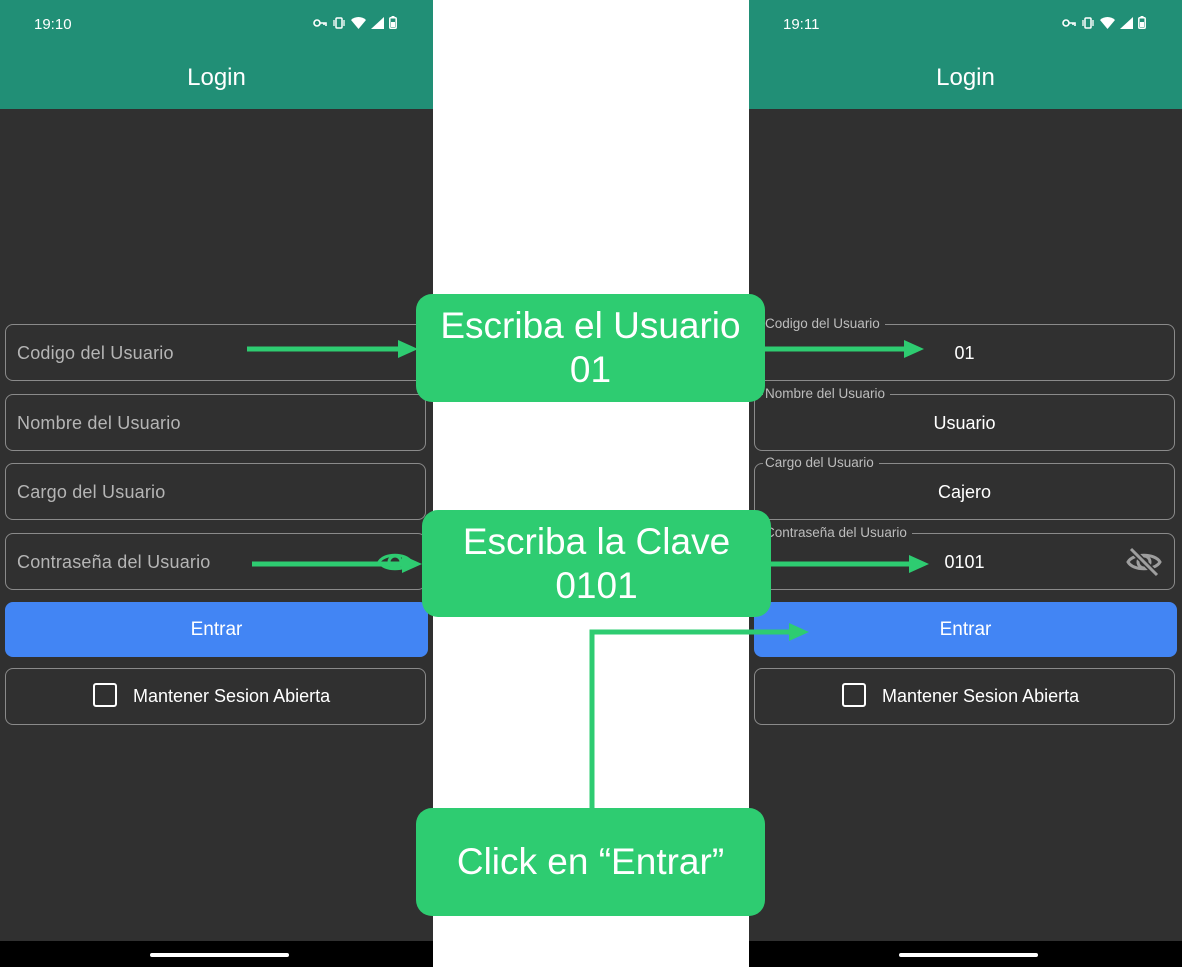 This screenshot has height=967, width=1182. Describe the element at coordinates (821, 463) in the screenshot. I see `user-role-label: Cargo del Usuario` at that location.